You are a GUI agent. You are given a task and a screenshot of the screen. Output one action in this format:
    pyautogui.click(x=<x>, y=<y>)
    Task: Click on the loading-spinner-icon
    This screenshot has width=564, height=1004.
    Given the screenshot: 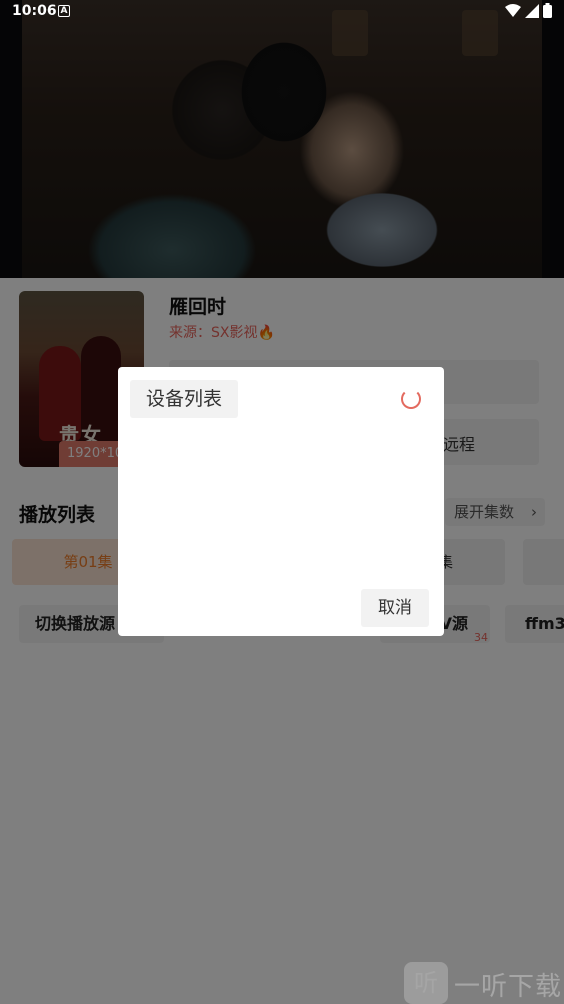 What is the action you would take?
    pyautogui.click(x=411, y=399)
    